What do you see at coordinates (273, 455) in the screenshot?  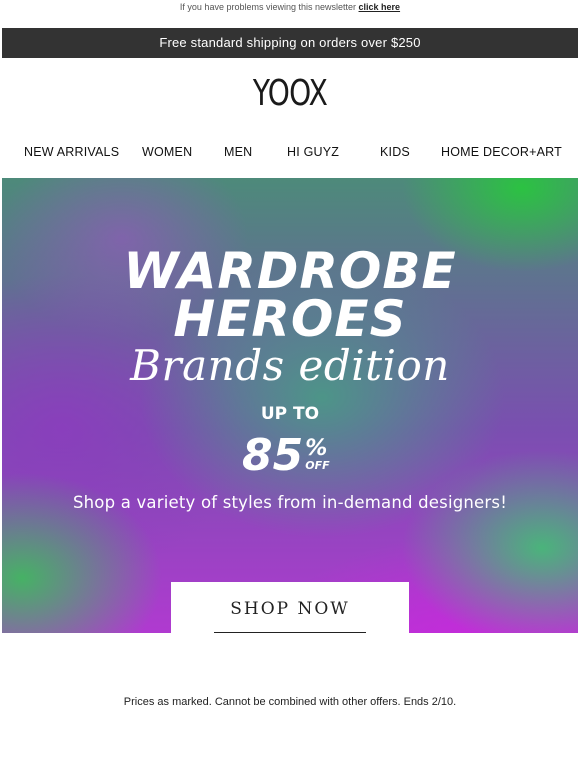 I see `discount-number: 85` at bounding box center [273, 455].